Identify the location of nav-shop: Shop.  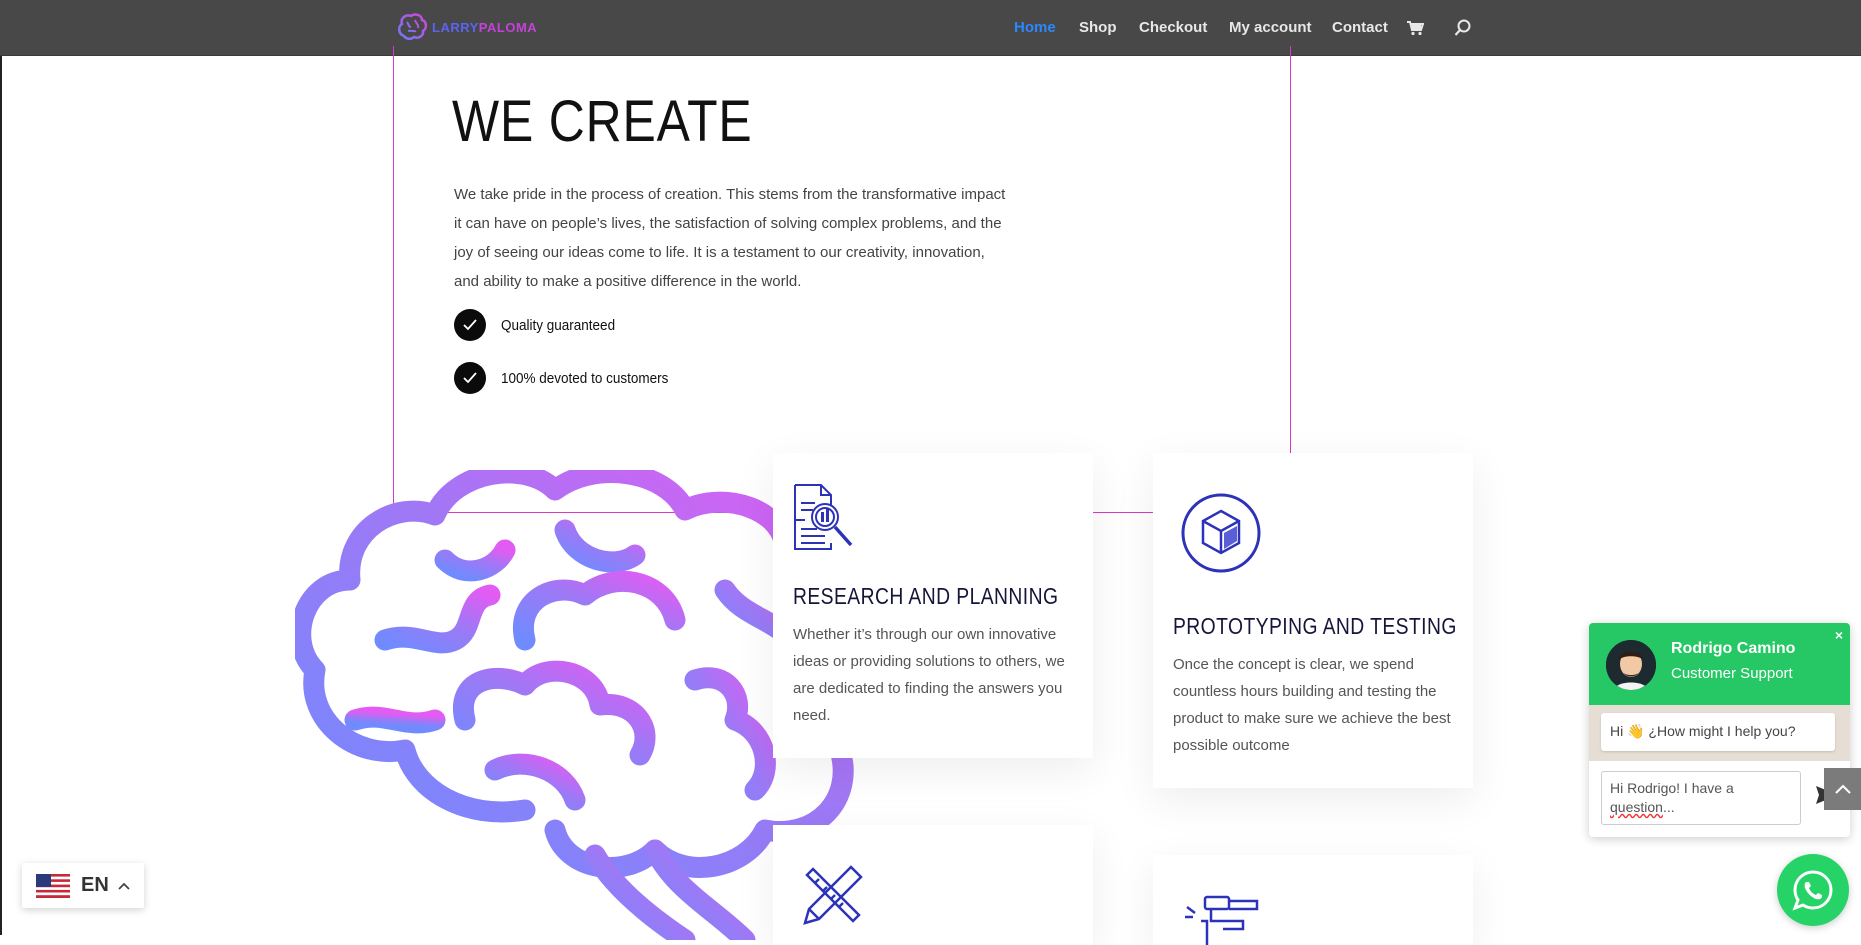
(1098, 27).